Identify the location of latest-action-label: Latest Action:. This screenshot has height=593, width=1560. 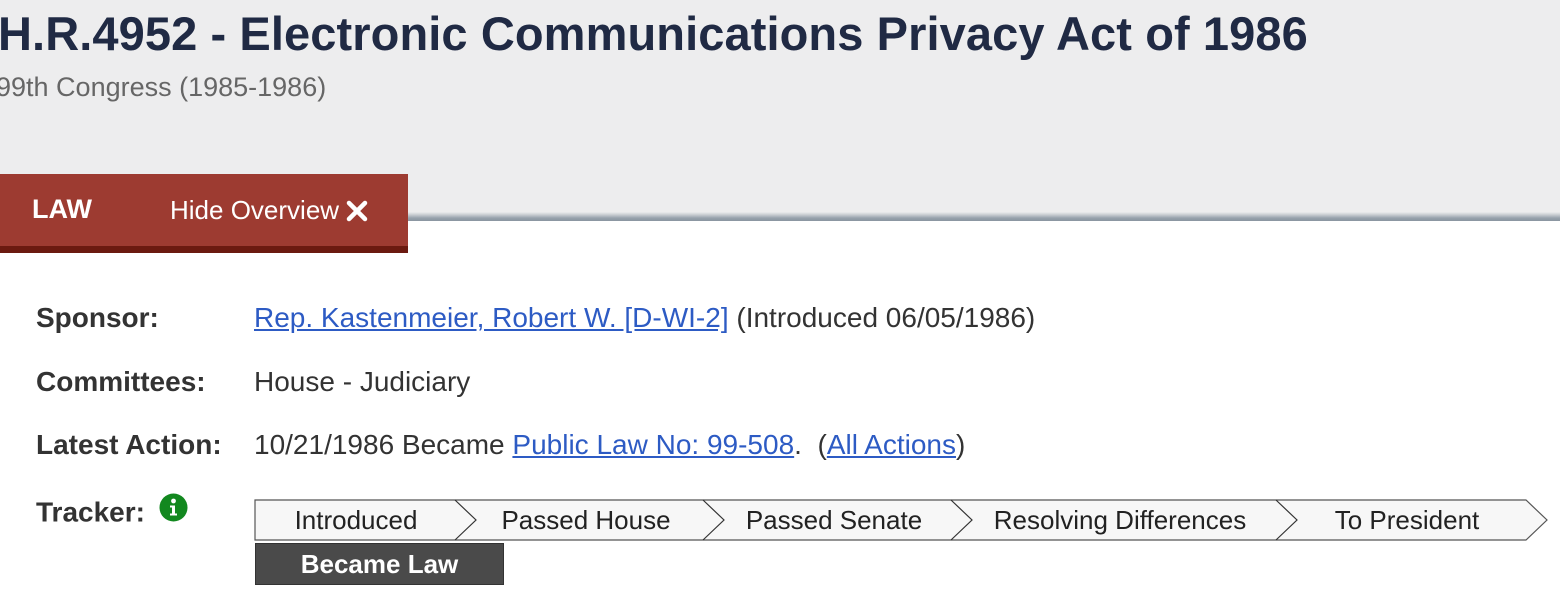
(129, 444).